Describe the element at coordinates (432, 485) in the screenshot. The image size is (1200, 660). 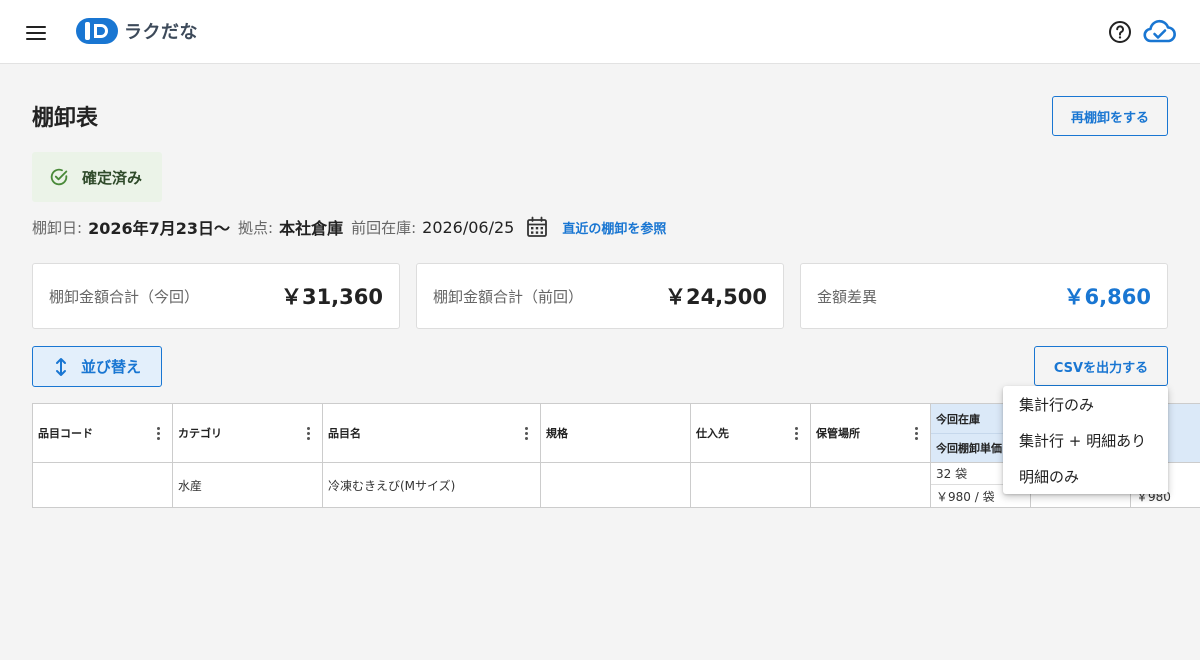
I see `cell-item-name: 冷凍むきえび(Mサイズ)` at that location.